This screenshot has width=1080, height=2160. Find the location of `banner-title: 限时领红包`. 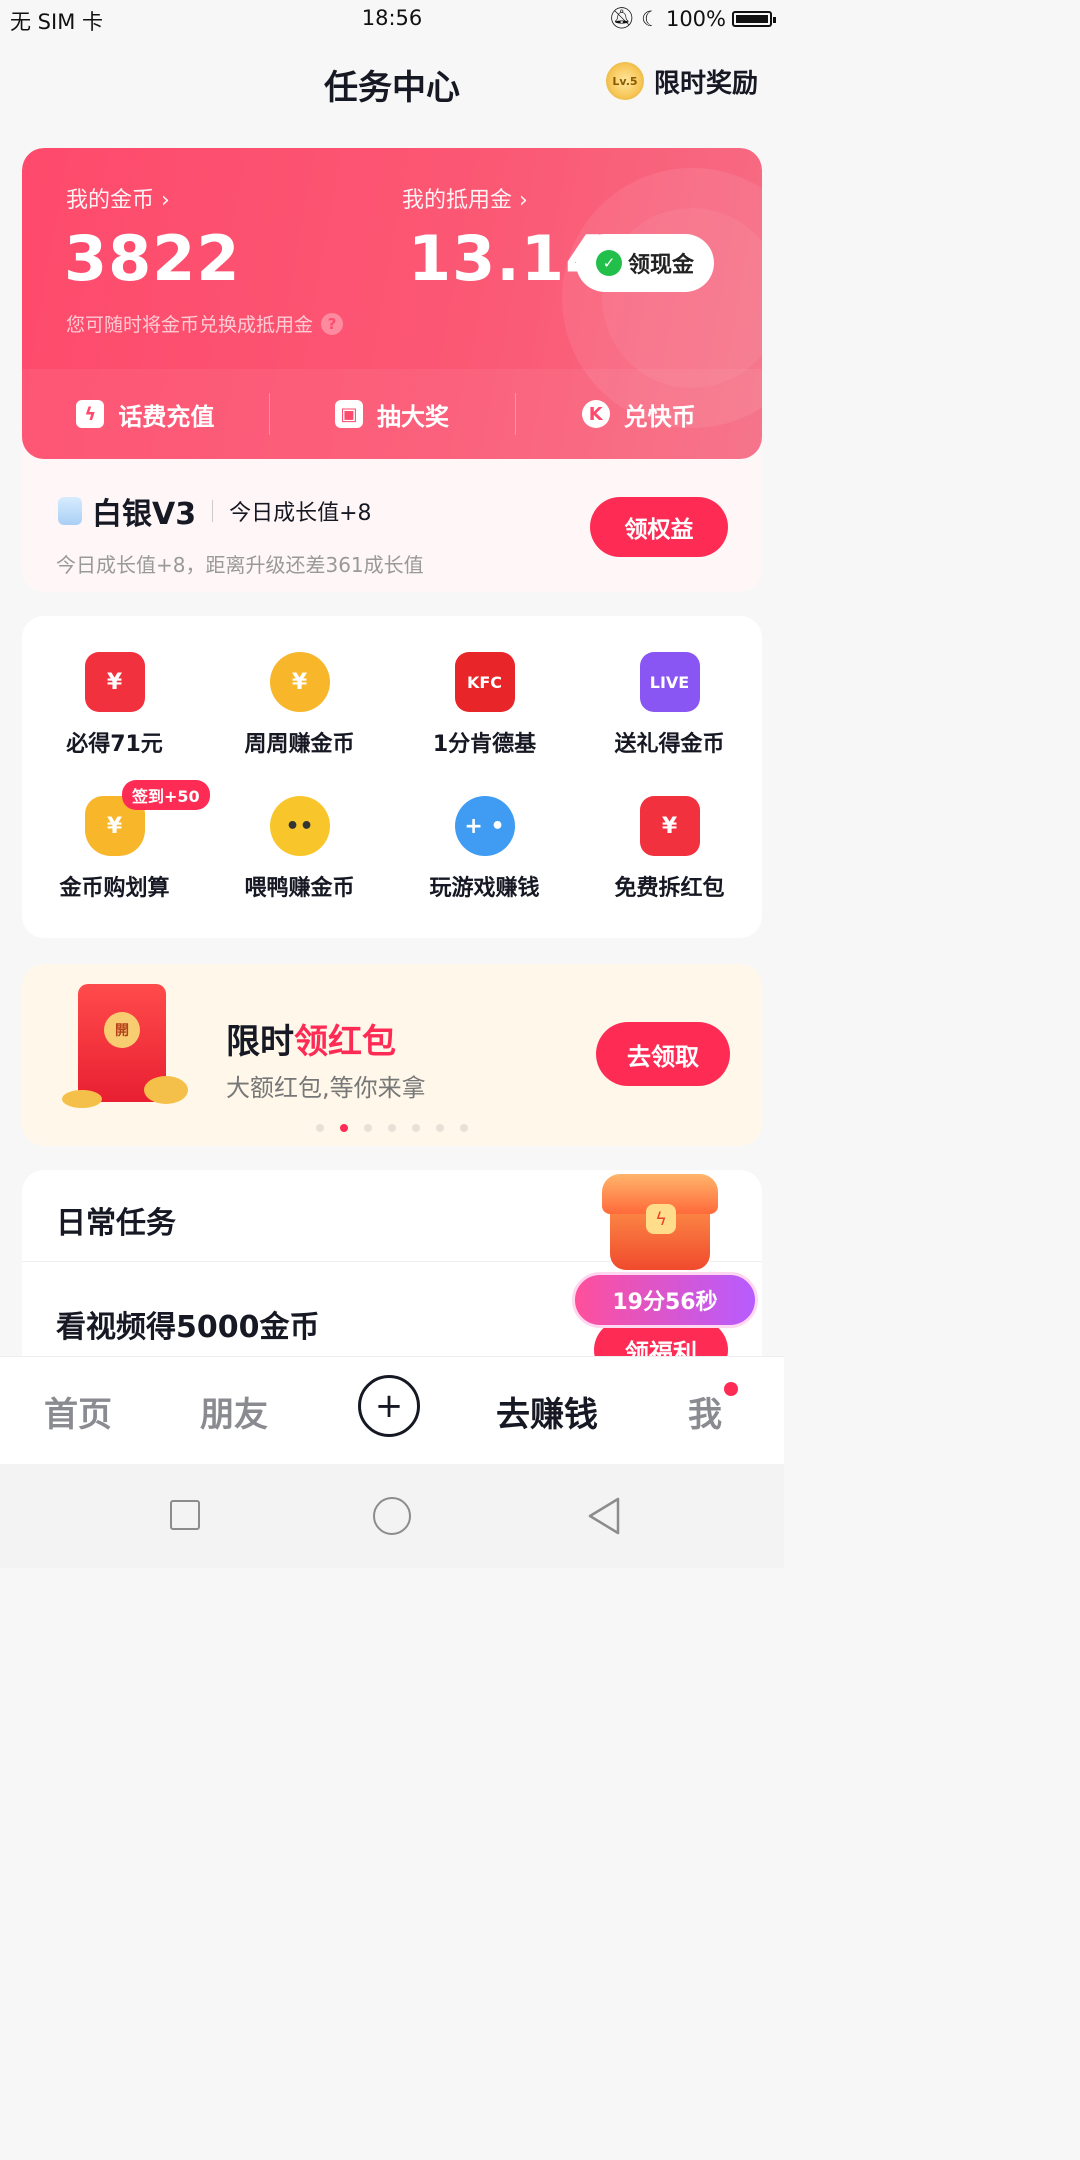

banner-title: 限时领红包 is located at coordinates (311, 1038).